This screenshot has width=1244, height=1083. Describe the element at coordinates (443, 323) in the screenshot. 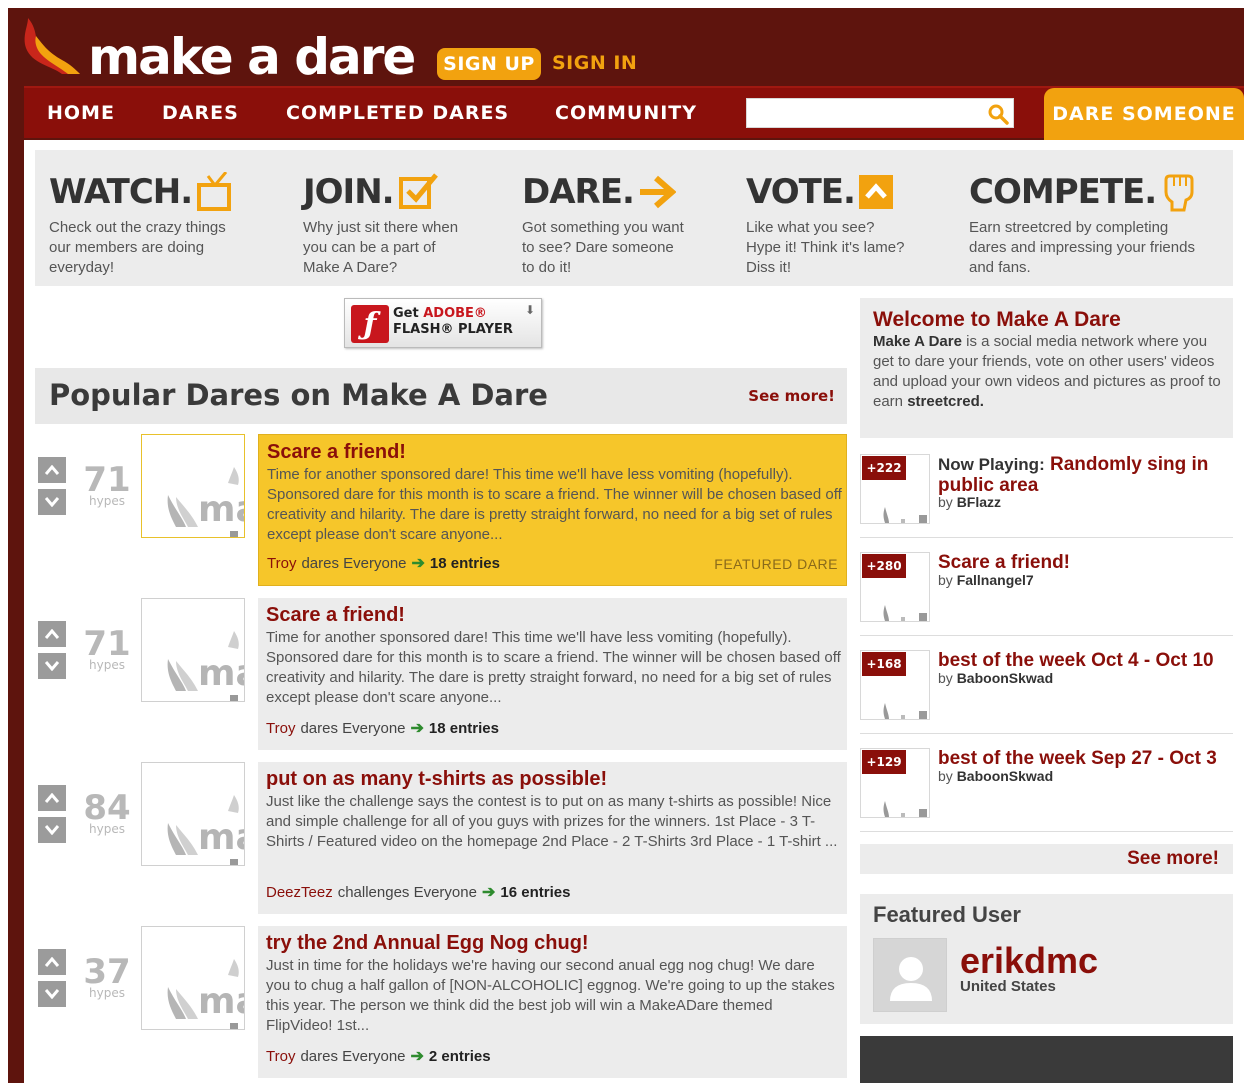

I see `get-flash-player-badge: ƒ Get ADOBE® FLASH® PLAYER ⬇` at that location.